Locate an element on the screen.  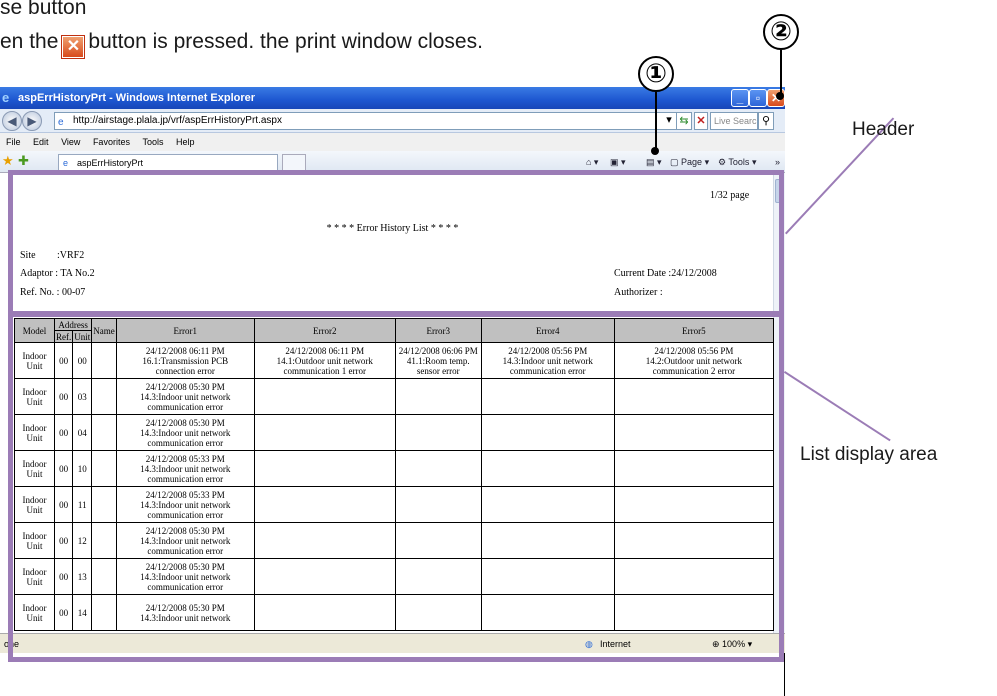
list-leader-line is located at coordinates (837, 406).